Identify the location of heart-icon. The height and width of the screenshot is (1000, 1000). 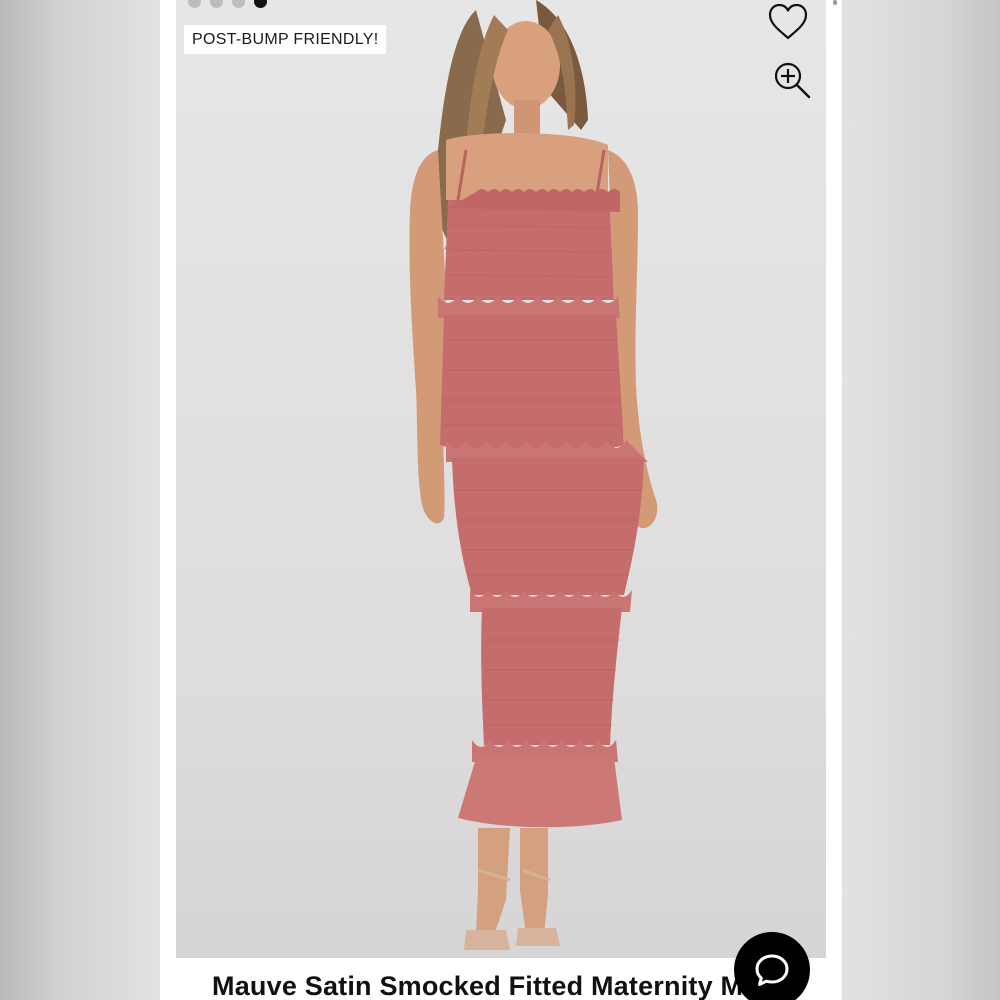
(788, 21).